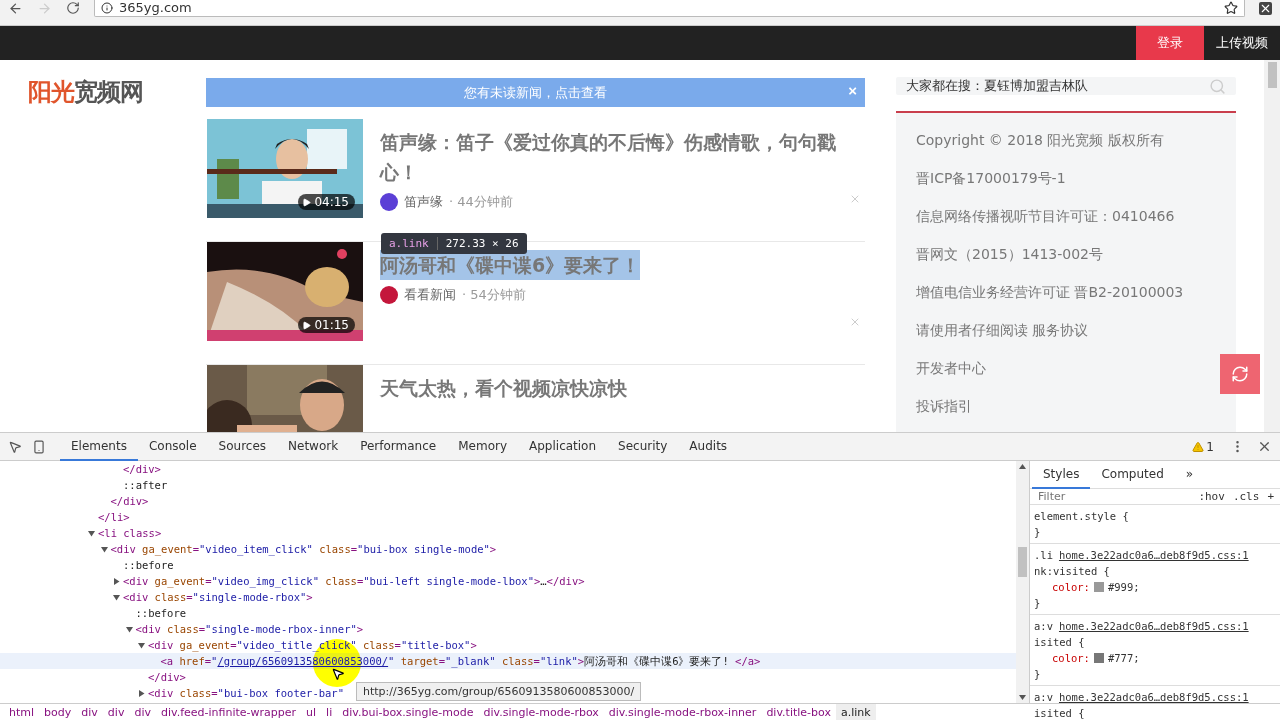 The width and height of the screenshot is (1280, 720). I want to click on scrollbar-thumb, so click(1022, 562).